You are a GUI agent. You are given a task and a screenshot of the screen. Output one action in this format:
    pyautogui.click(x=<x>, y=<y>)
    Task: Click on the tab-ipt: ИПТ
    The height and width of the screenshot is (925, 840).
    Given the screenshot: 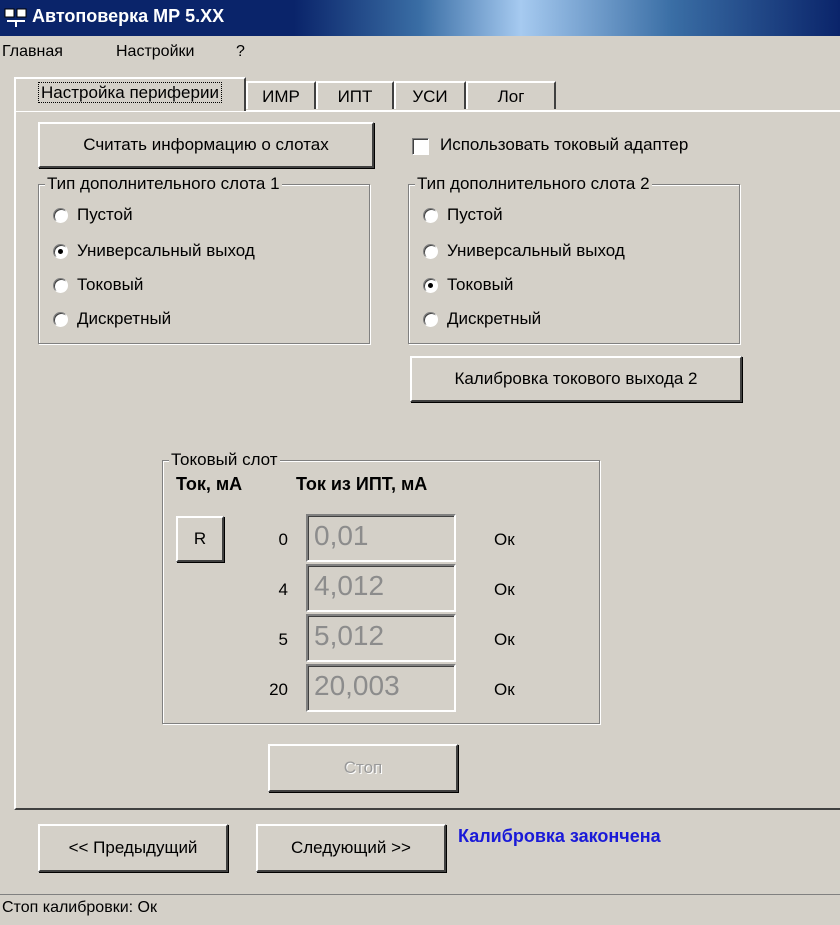 What is the action you would take?
    pyautogui.click(x=355, y=95)
    